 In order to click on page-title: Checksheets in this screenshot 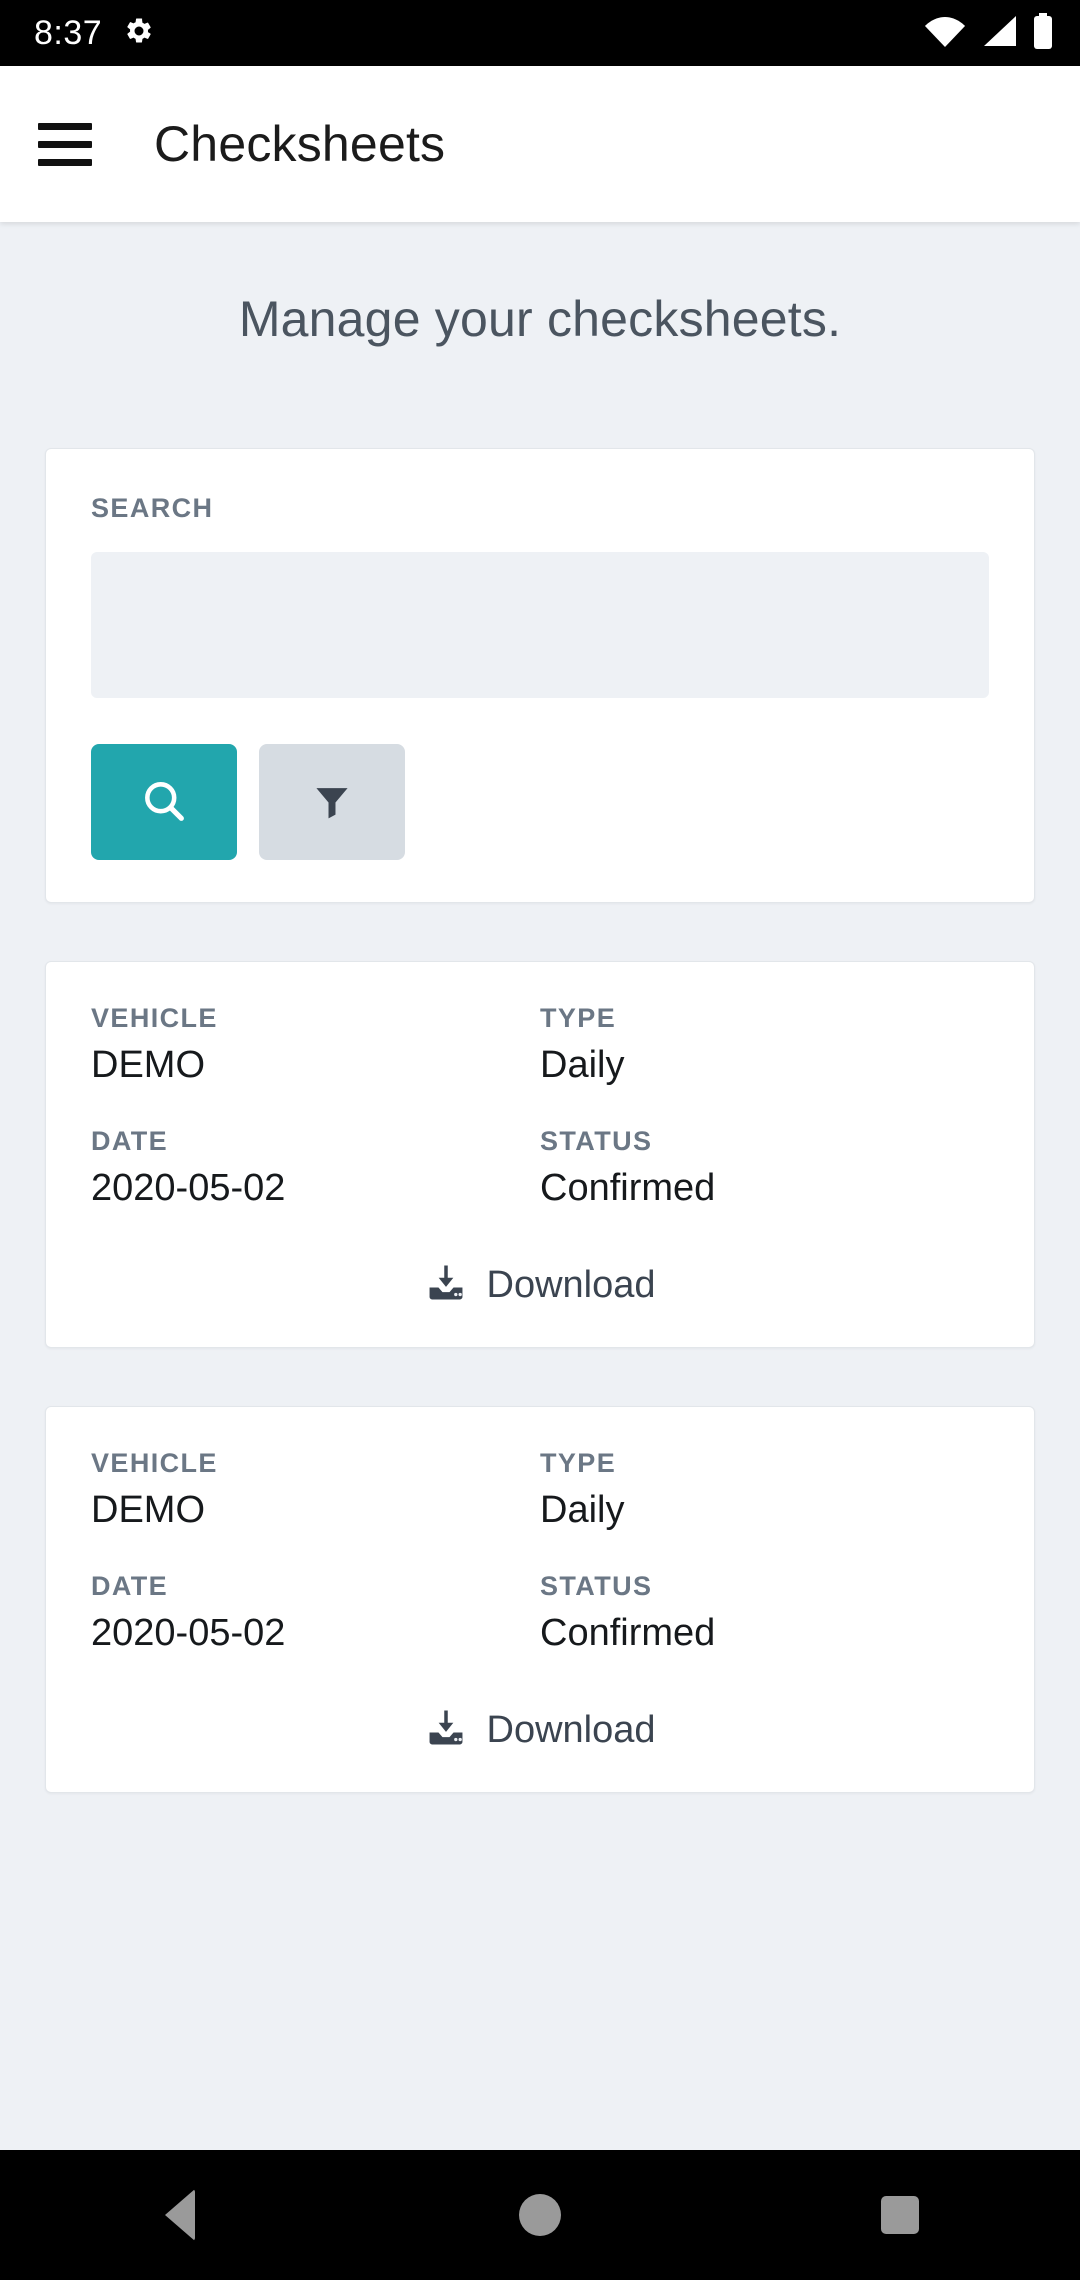, I will do `click(300, 144)`.